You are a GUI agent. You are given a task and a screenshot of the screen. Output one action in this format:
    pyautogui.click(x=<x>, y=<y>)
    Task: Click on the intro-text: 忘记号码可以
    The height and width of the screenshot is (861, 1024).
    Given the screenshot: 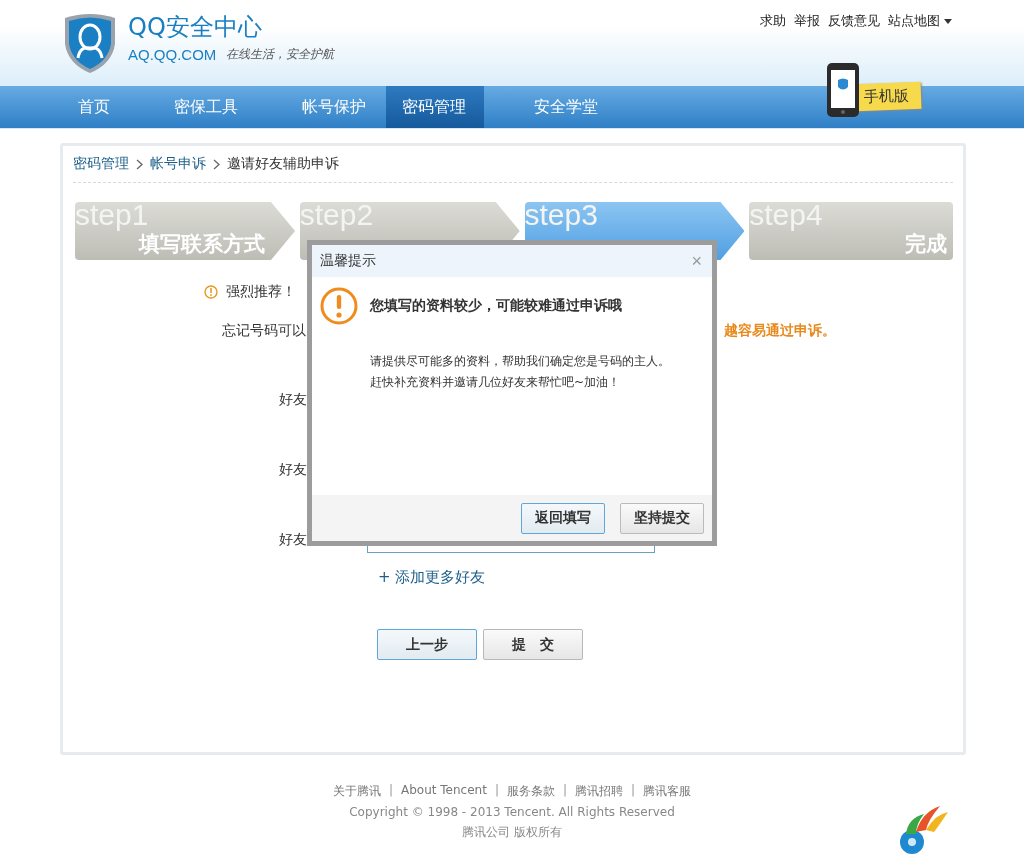 What is the action you would take?
    pyautogui.click(x=264, y=331)
    